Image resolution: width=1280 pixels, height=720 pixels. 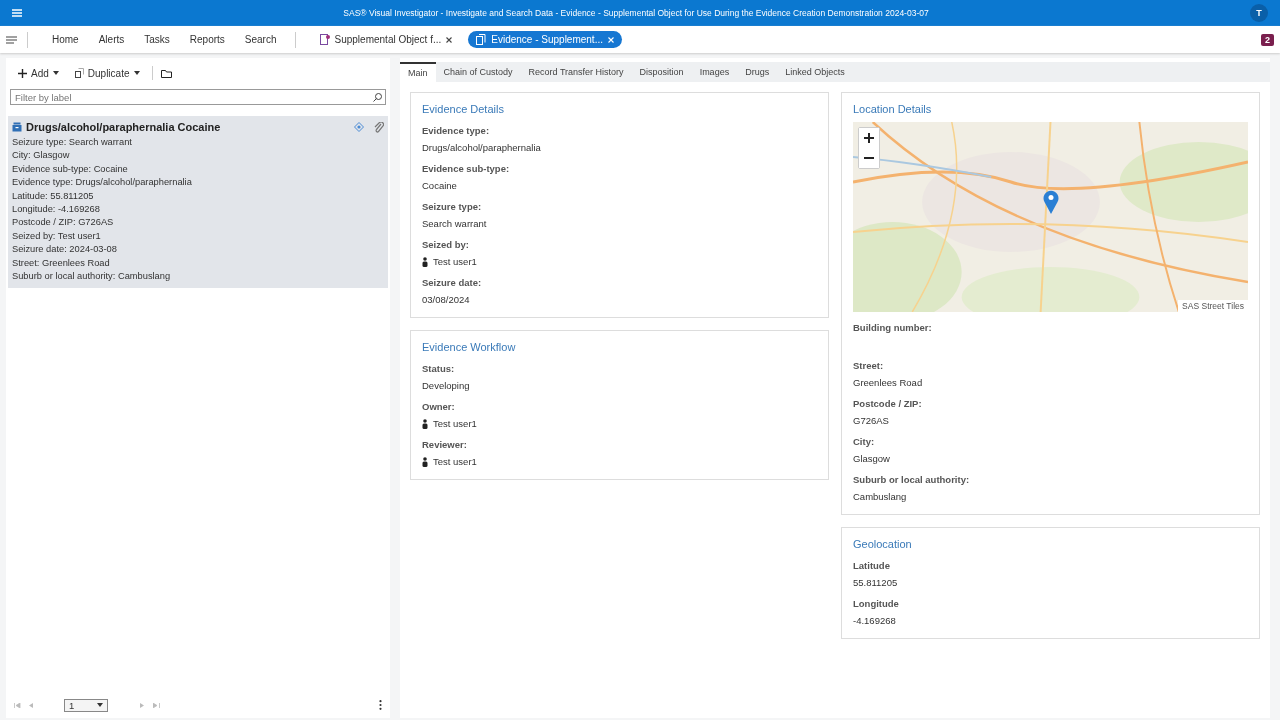 What do you see at coordinates (864, 441) in the screenshot?
I see `field-label: City:` at bounding box center [864, 441].